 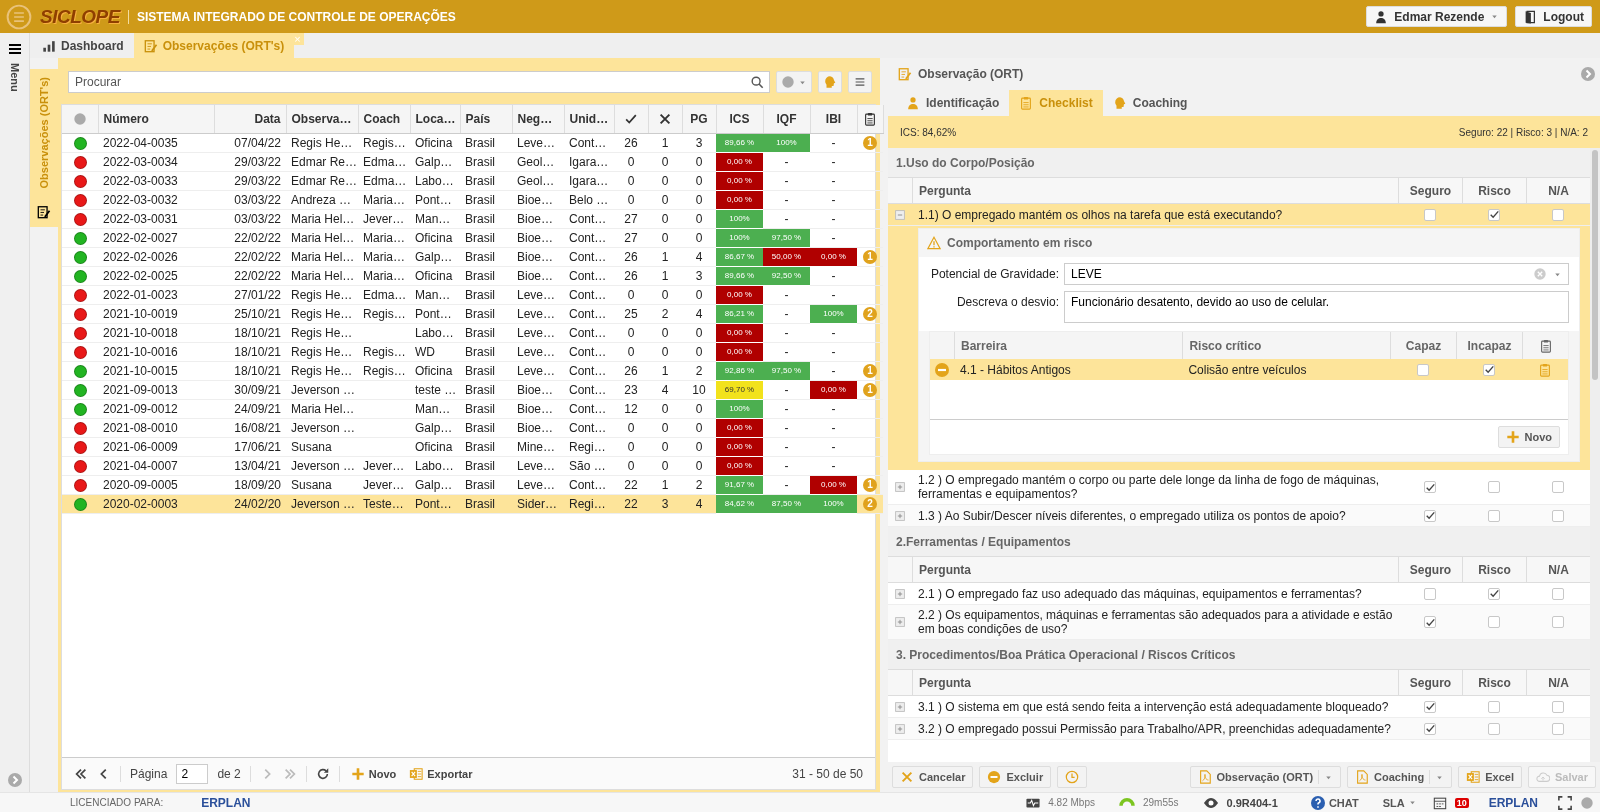 I want to click on column-header: IBI, so click(x=833, y=119).